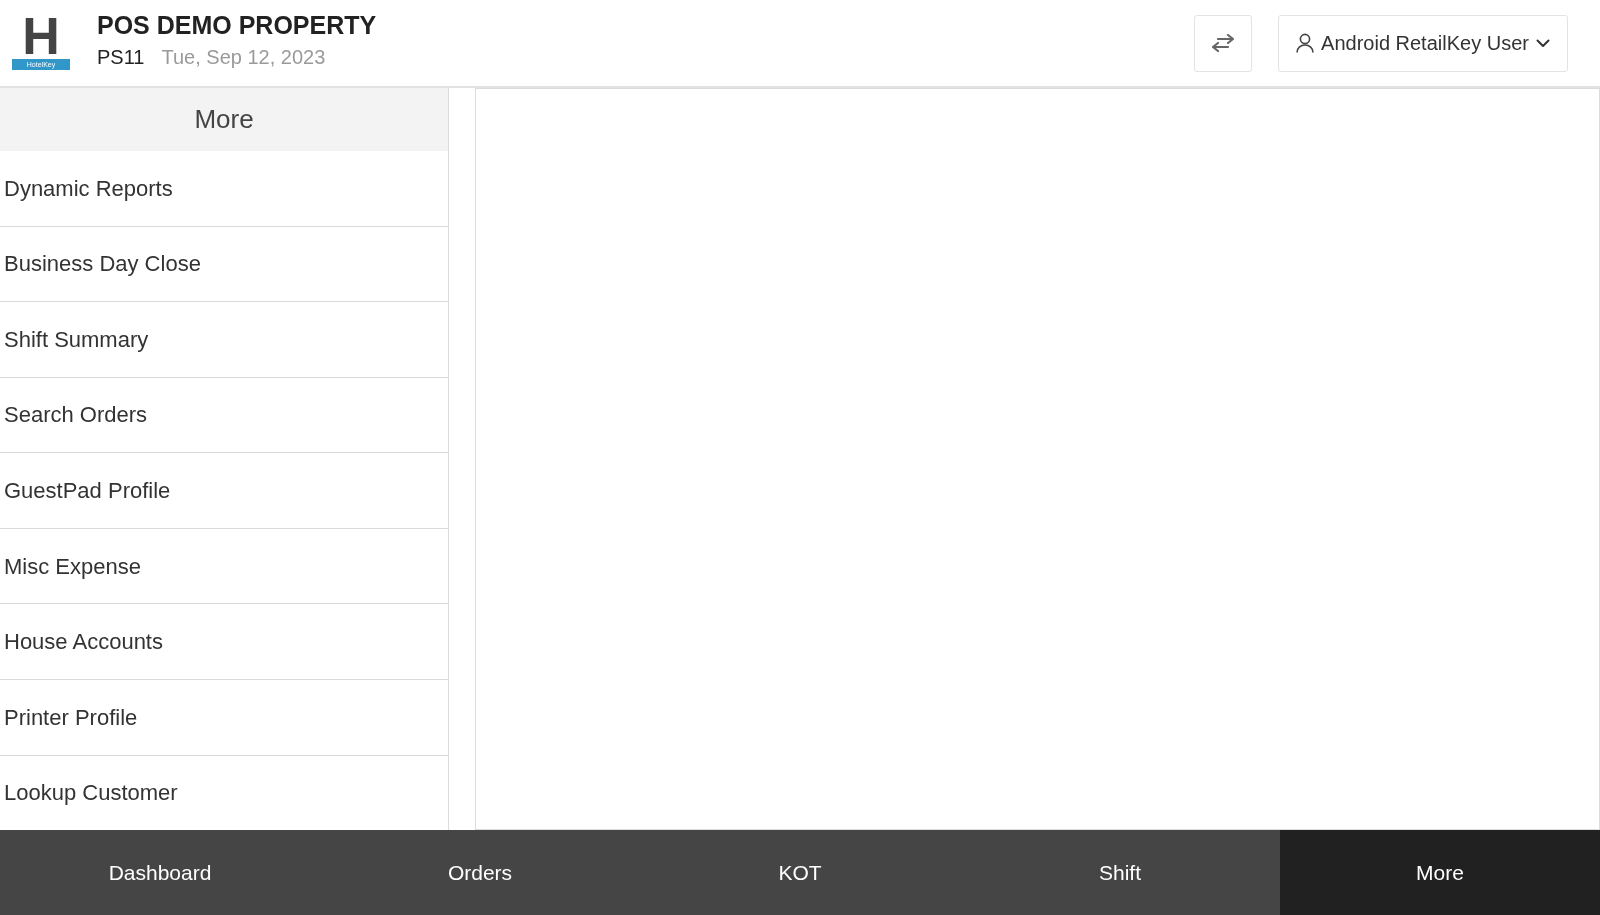 This screenshot has width=1600, height=915. Describe the element at coordinates (243, 57) in the screenshot. I see `business-date: Tue, Sep 12, 2023` at that location.